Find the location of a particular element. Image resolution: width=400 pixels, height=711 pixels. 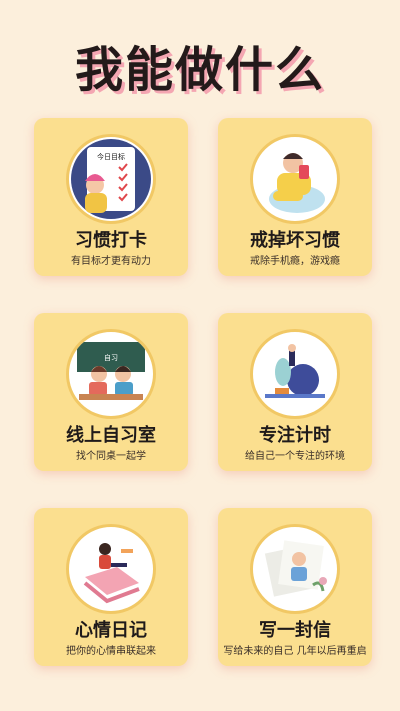

card-name: 习惯打卡 is located at coordinates (111, 240).